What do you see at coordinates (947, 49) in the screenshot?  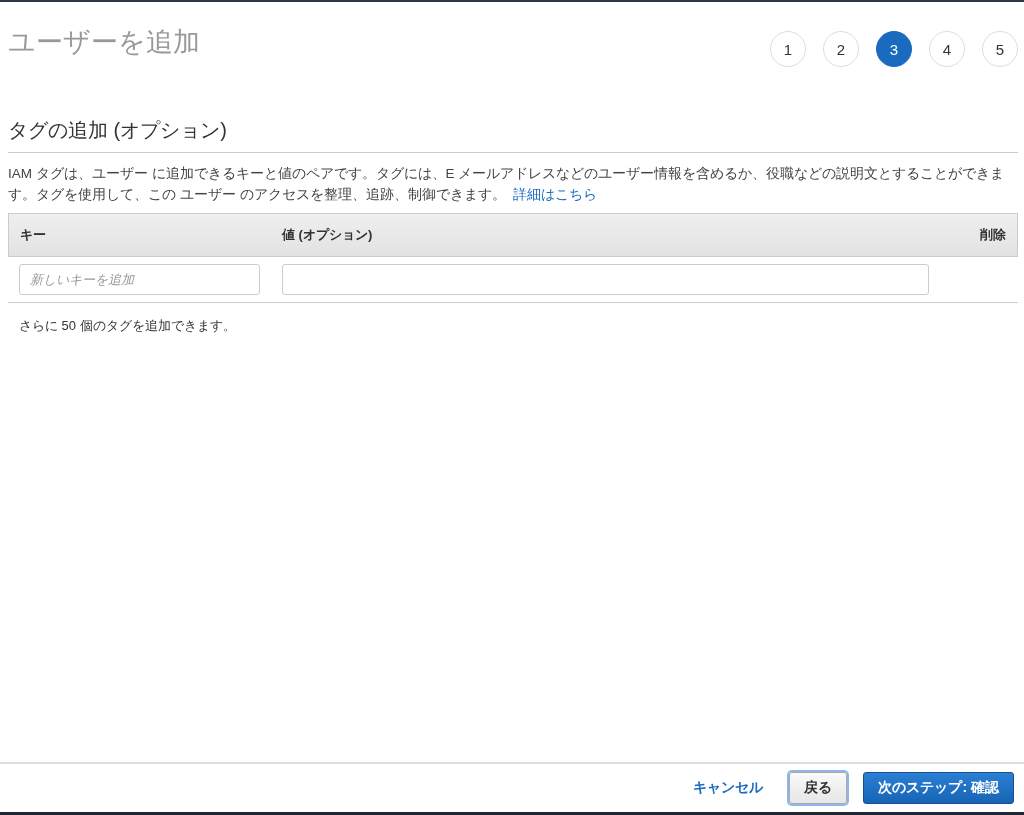 I see `step-indicator: 4` at bounding box center [947, 49].